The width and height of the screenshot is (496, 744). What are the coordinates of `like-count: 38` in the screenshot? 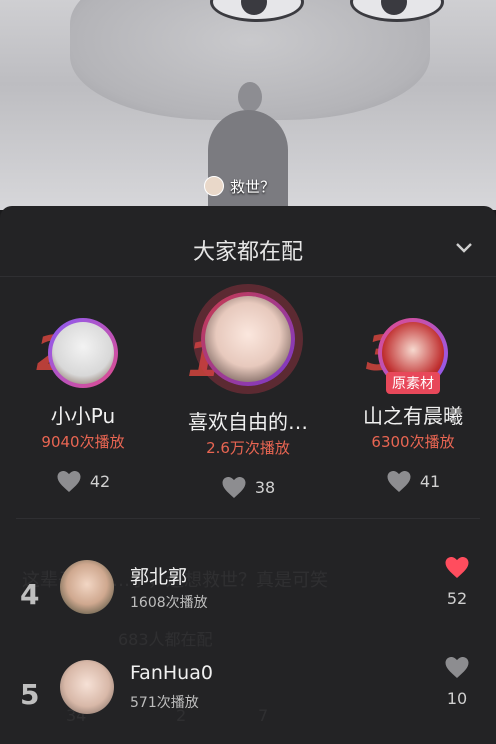 It's located at (265, 487).